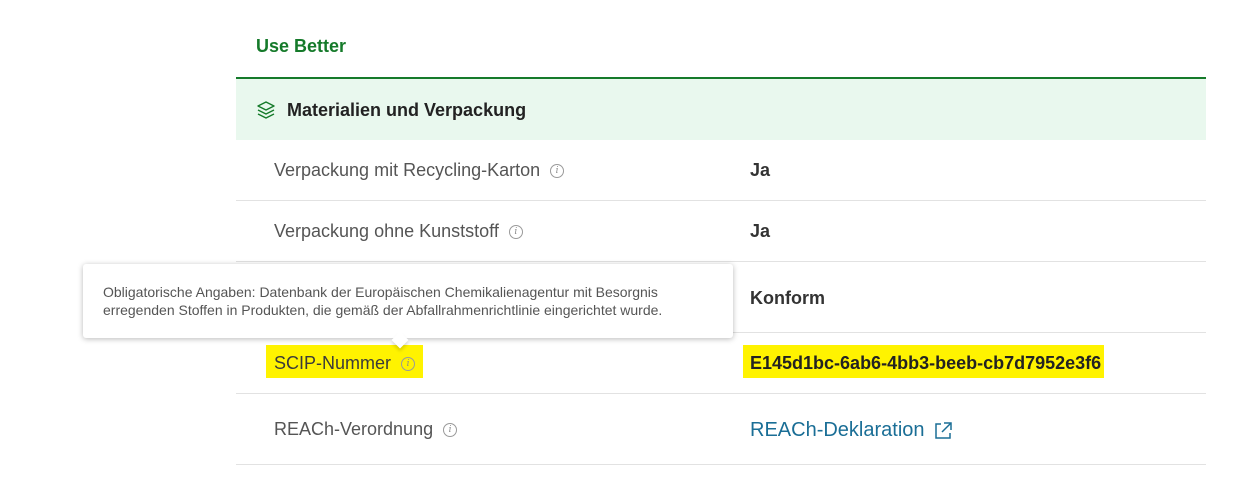 The image size is (1247, 489). I want to click on attribute-row-ohne-kunststoff: Verpackung ohne Kunststoff i Ja, so click(721, 231).